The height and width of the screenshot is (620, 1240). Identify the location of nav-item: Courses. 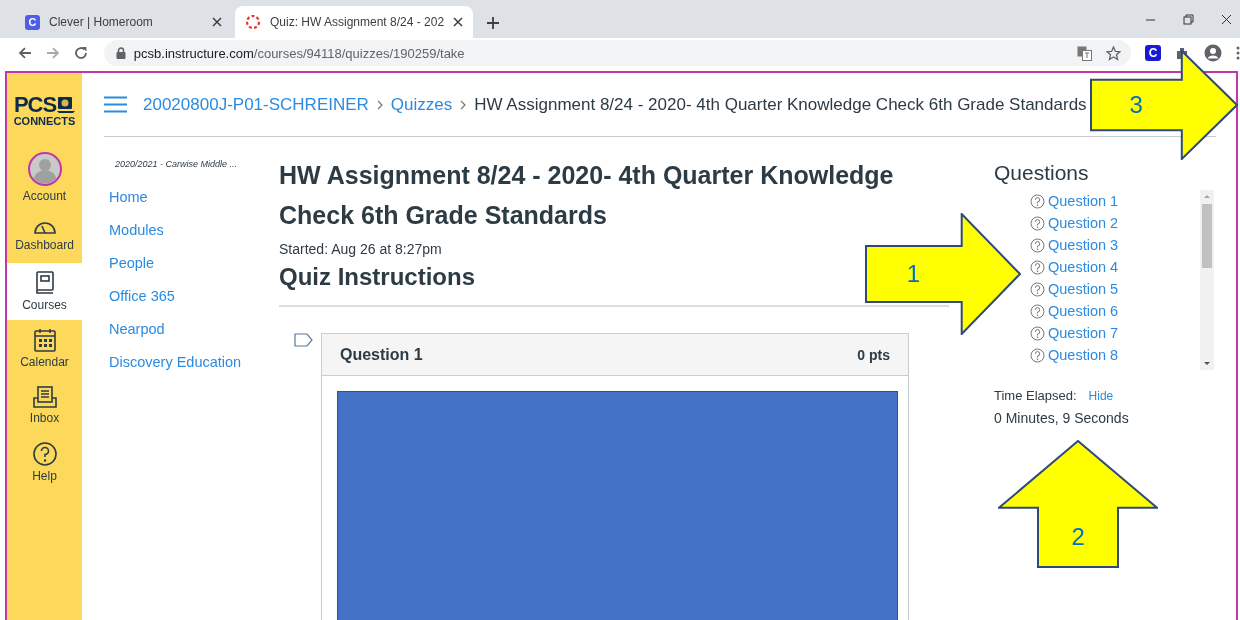
(44, 291).